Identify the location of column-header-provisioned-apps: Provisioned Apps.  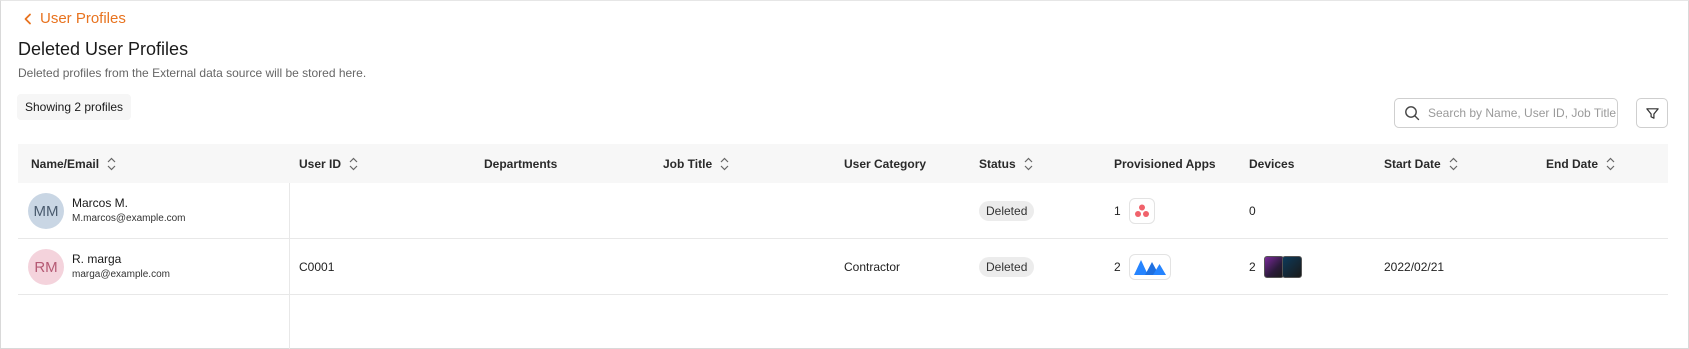
(1165, 163).